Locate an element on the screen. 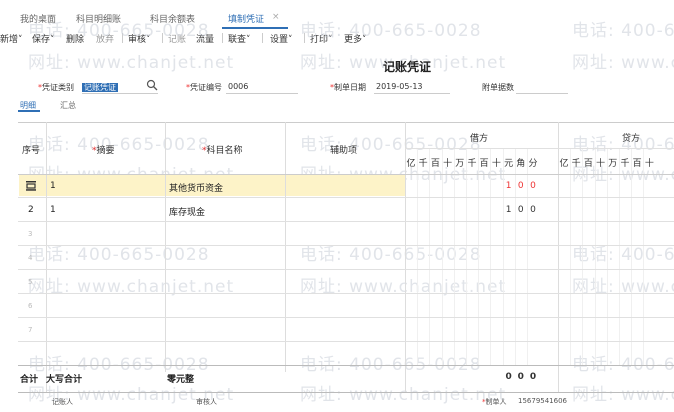  attachments-label: 附单据数 is located at coordinates (498, 87).